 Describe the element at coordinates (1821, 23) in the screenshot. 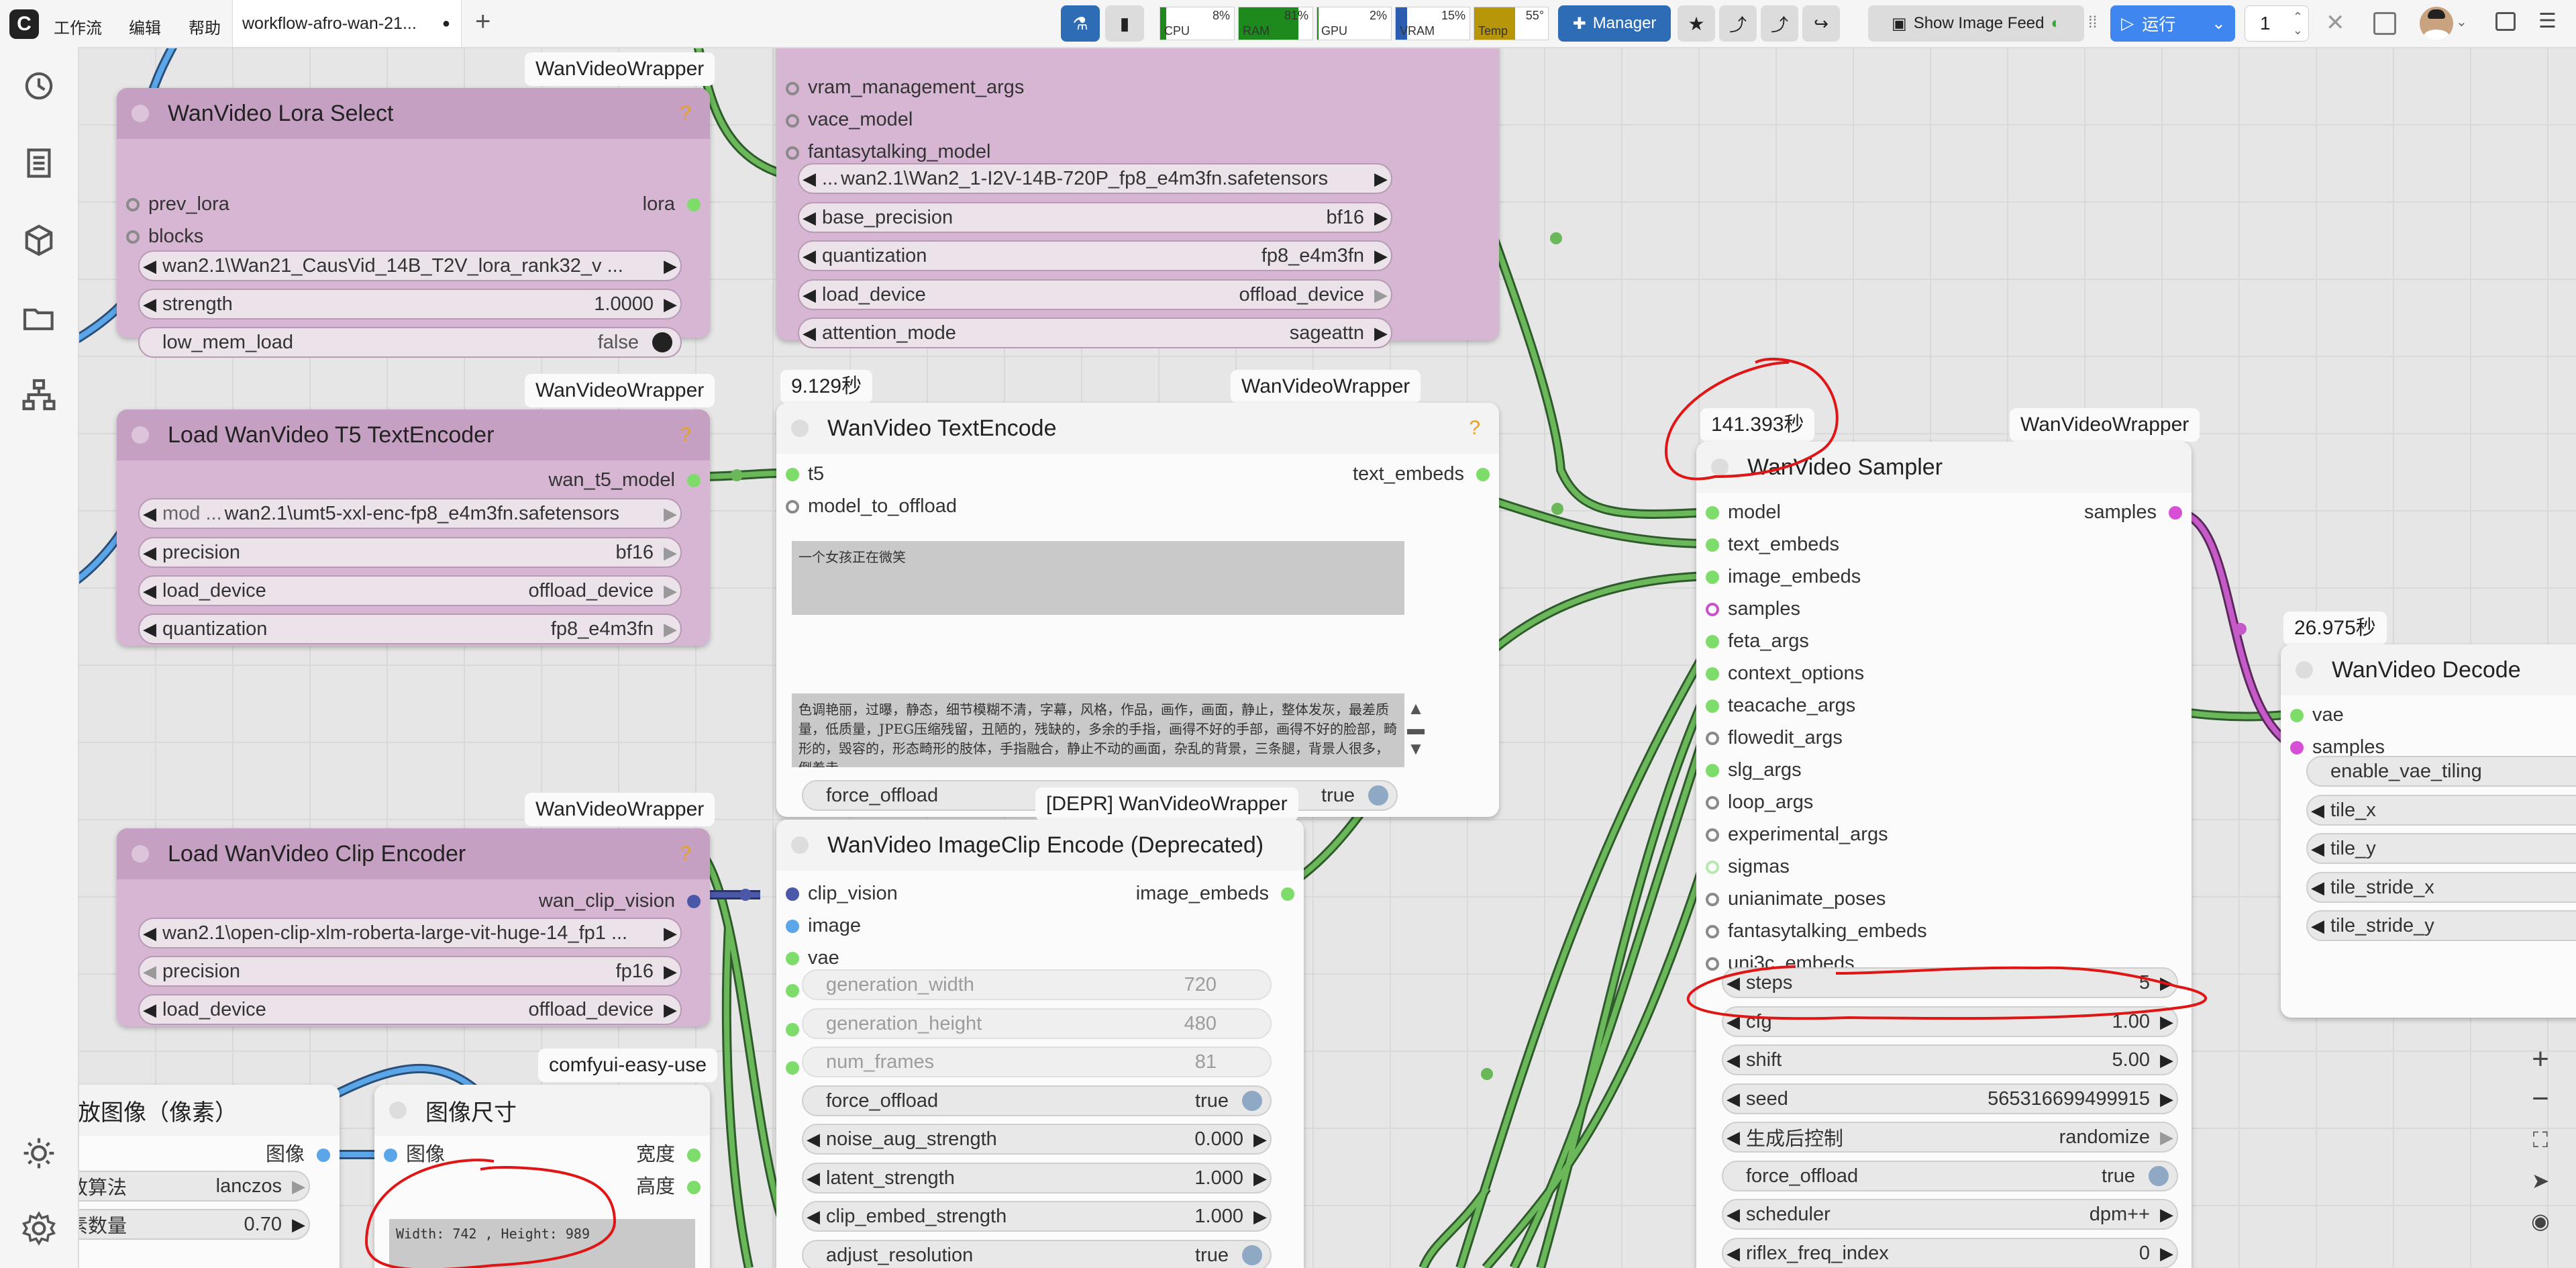

I see `share-icon: ↪` at that location.